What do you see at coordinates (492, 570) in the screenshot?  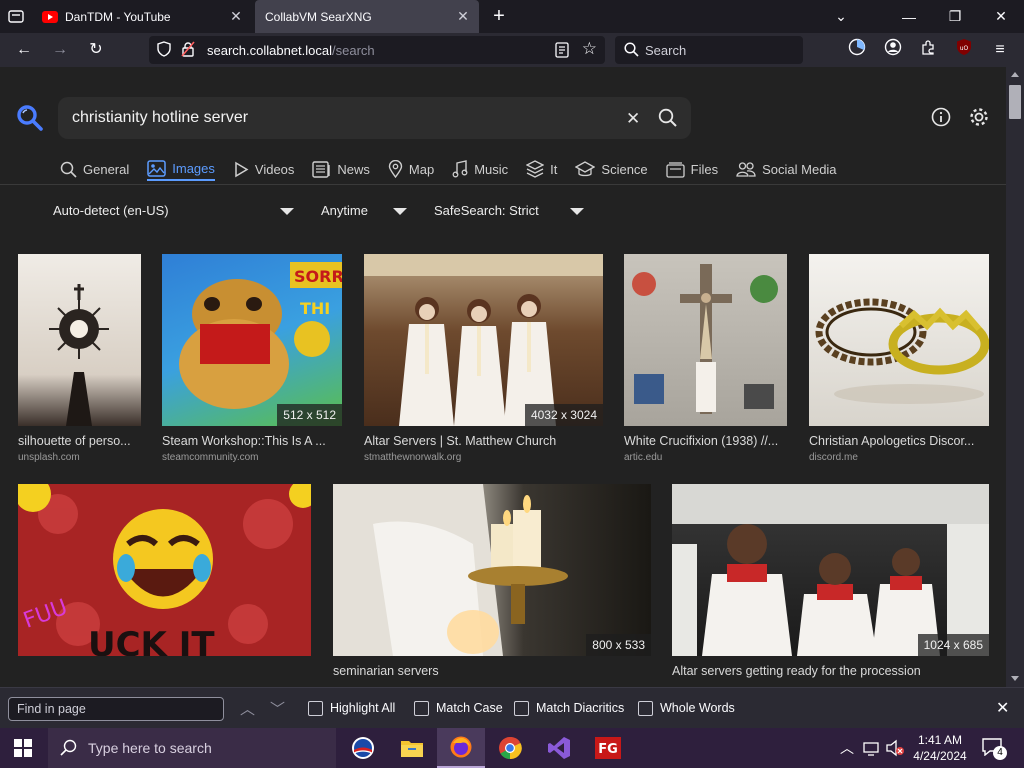 I see `result-thumbnail: 800 x 533` at bounding box center [492, 570].